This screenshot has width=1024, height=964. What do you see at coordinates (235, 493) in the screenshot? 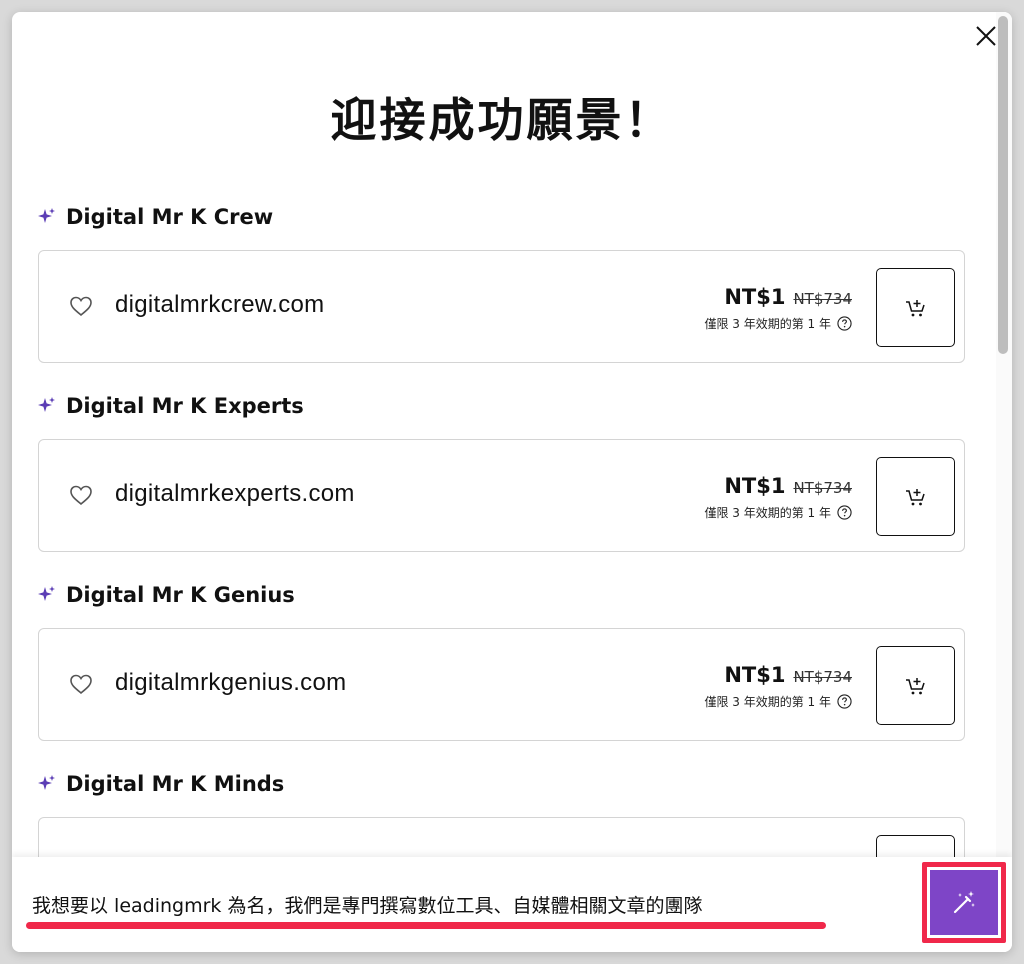
I see `domain-name: digitalmrkexperts.com` at bounding box center [235, 493].